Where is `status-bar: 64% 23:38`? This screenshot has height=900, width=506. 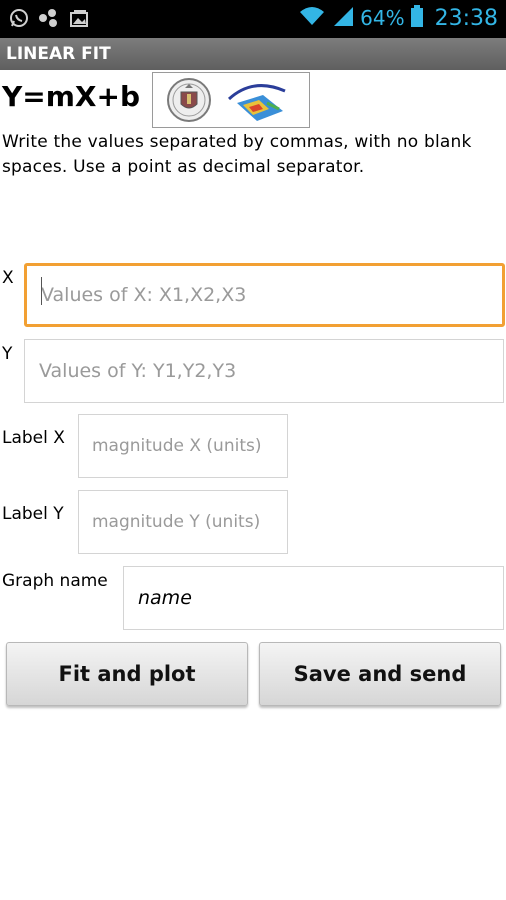
status-bar: 64% 23:38 is located at coordinates (253, 19).